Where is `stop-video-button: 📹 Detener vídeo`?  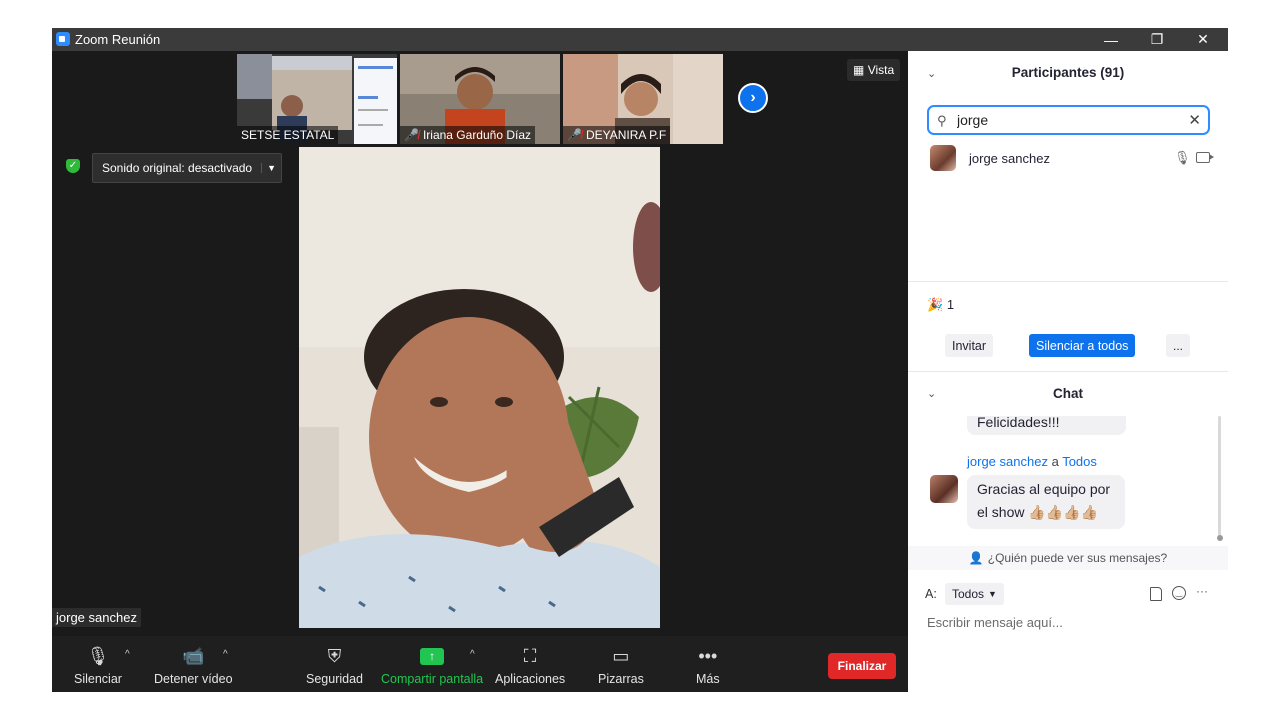 stop-video-button: 📹 Detener vídeo is located at coordinates (193, 665).